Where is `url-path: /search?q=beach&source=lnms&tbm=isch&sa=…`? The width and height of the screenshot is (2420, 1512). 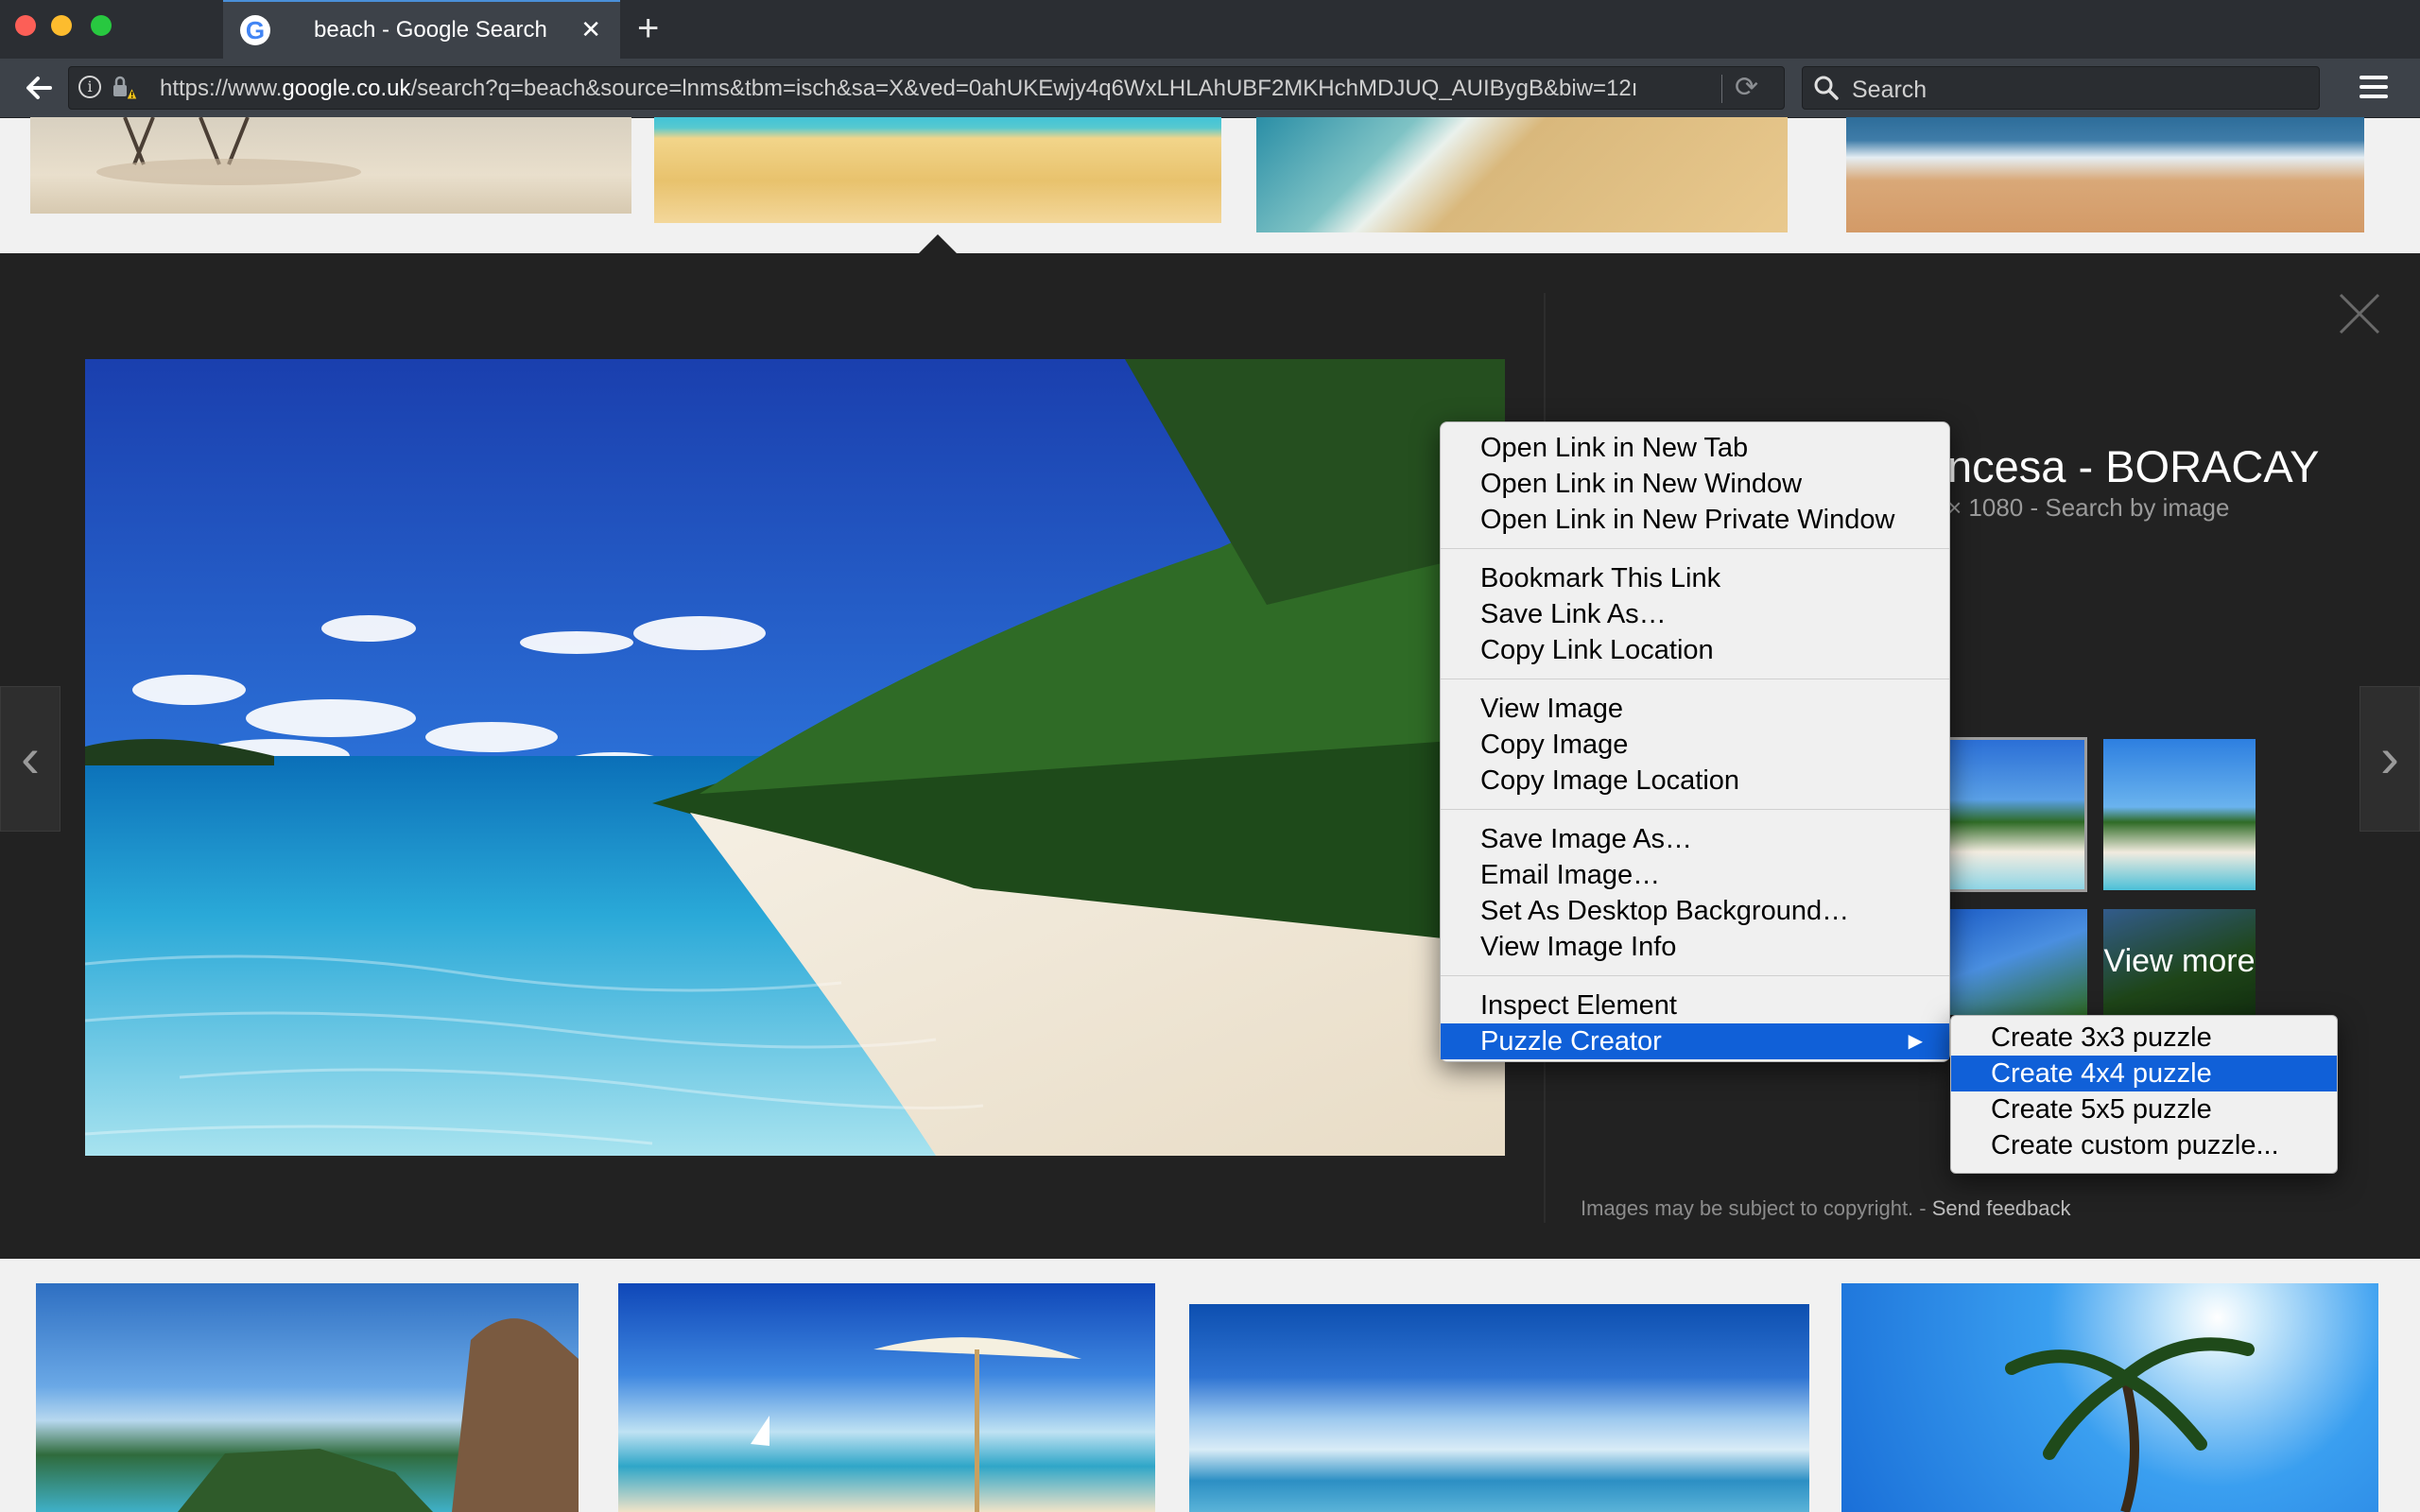
url-path: /search?q=beach&source=lnms&tbm=isch&sa=… is located at coordinates (1024, 88).